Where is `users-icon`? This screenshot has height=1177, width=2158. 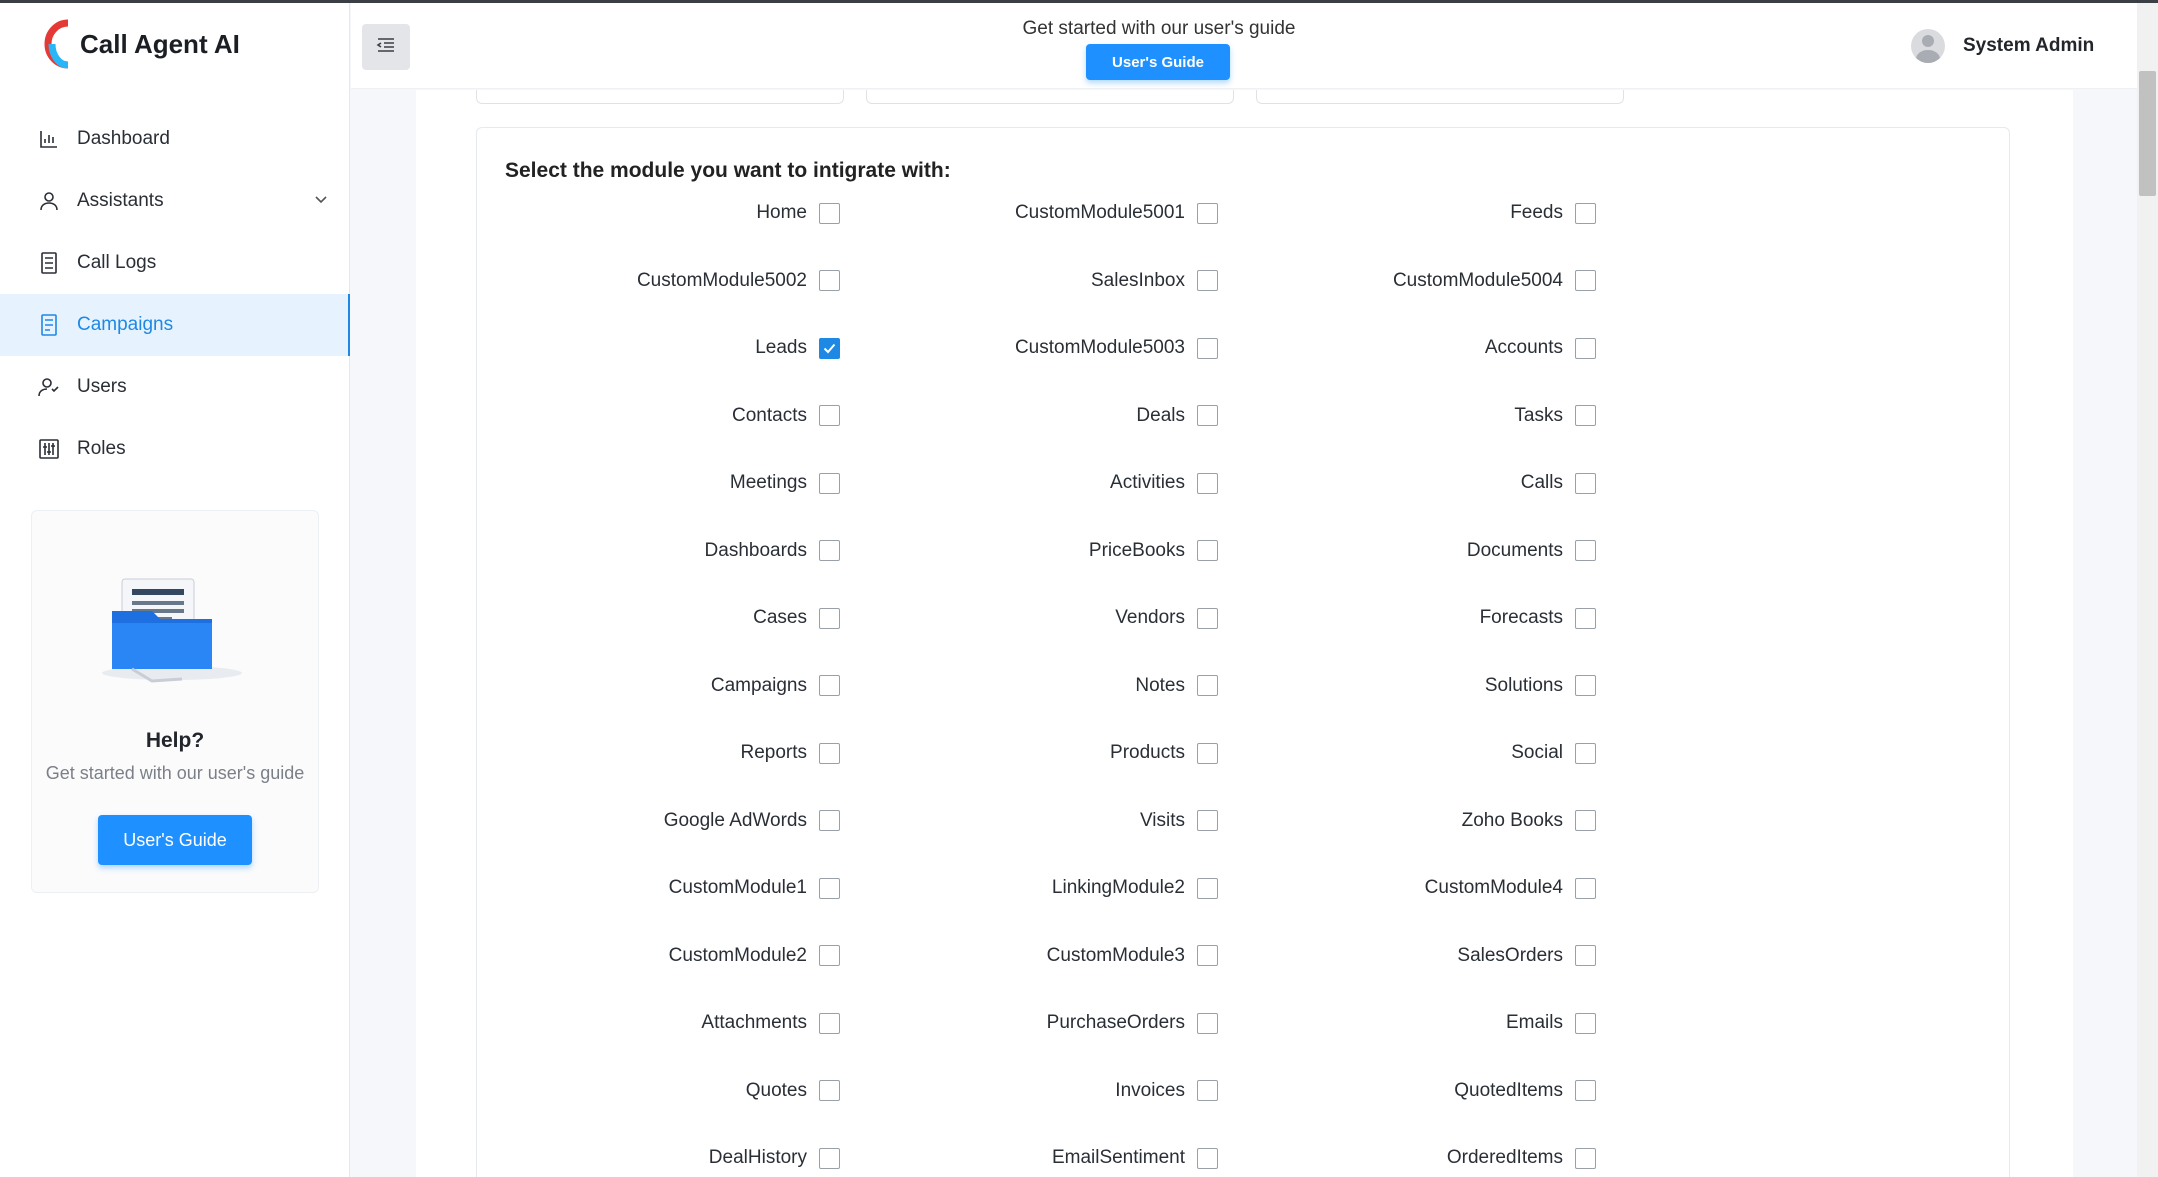 users-icon is located at coordinates (49, 387).